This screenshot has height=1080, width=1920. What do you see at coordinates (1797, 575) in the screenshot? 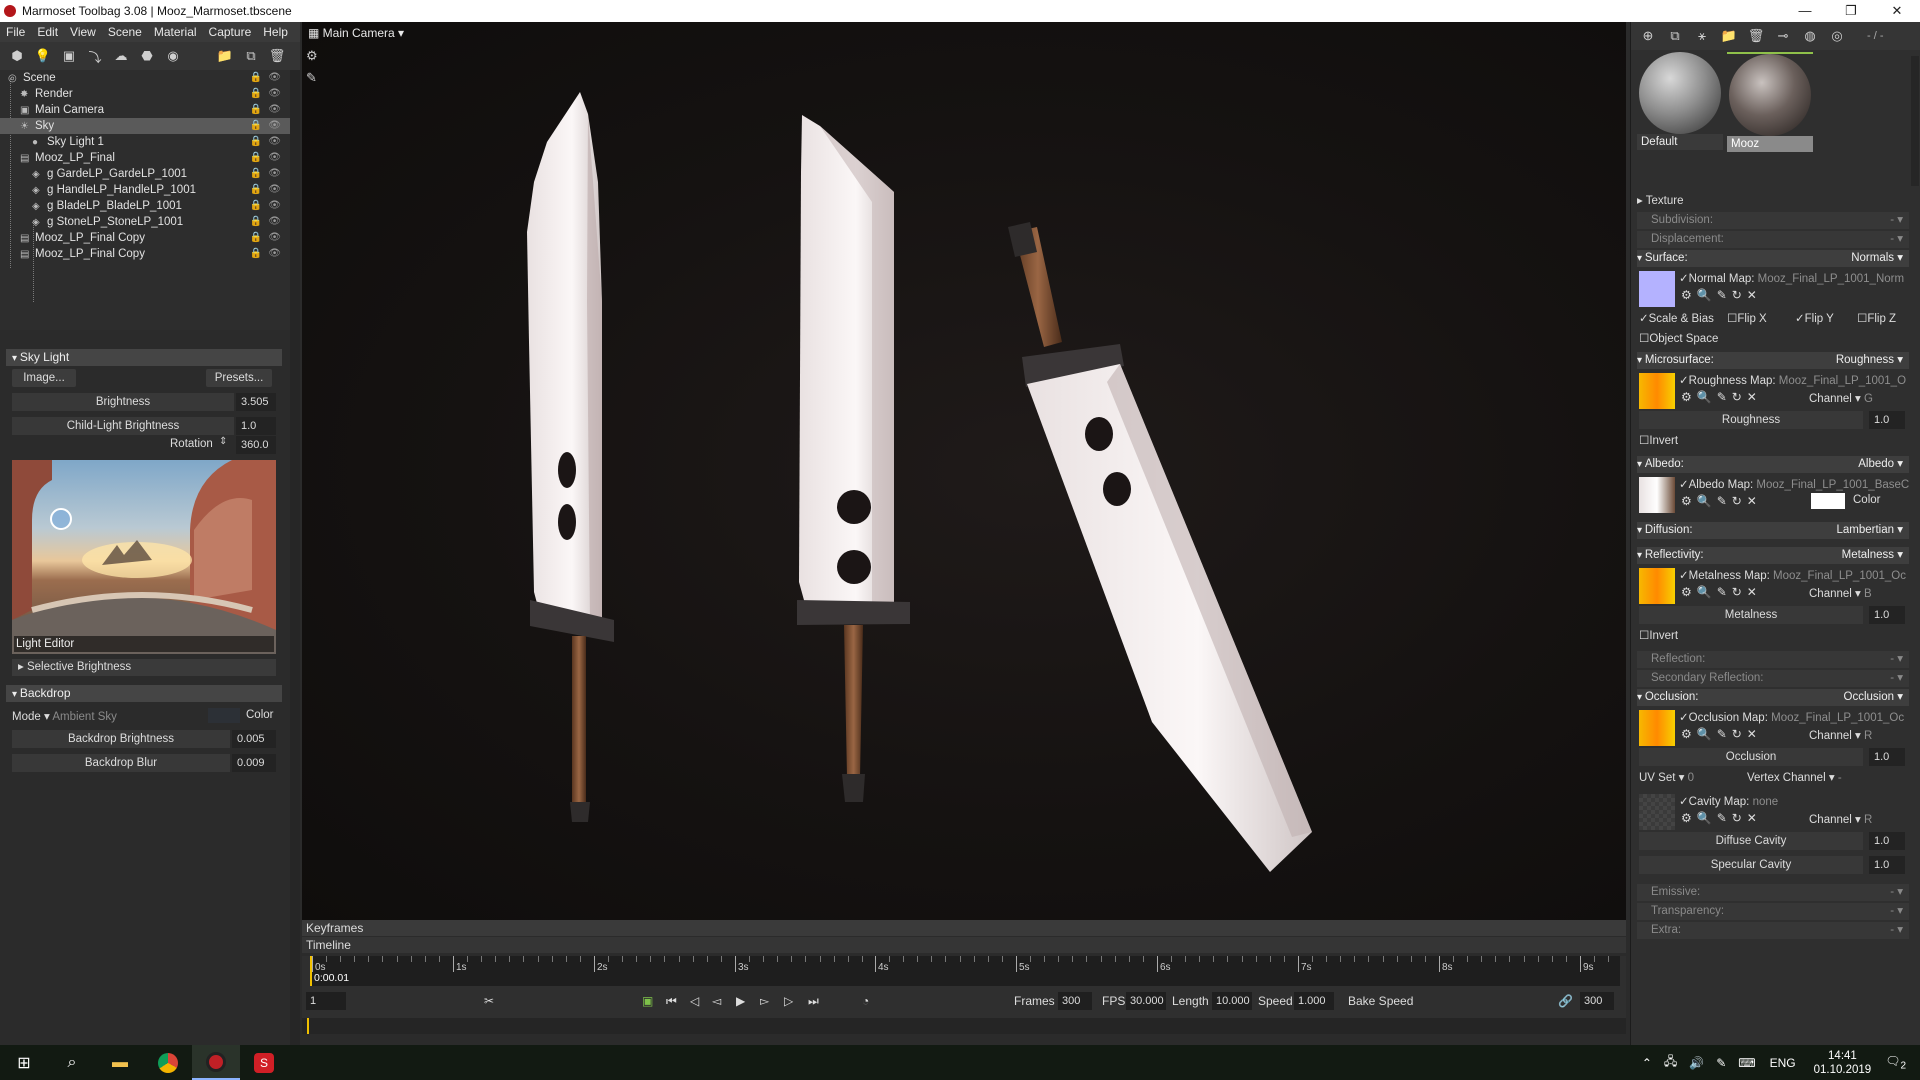
I see `metalness-map-row: ✓Metalness Map: Mooz_Final_LP_1001_Oc` at bounding box center [1797, 575].